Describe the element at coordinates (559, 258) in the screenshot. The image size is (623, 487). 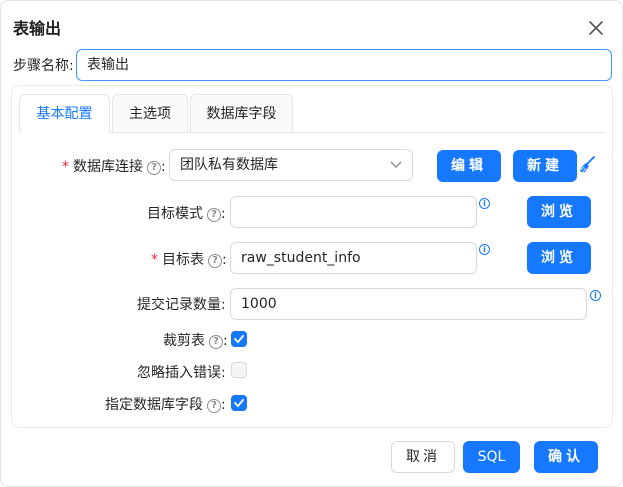
I see `browse-table-button: 浏览` at that location.